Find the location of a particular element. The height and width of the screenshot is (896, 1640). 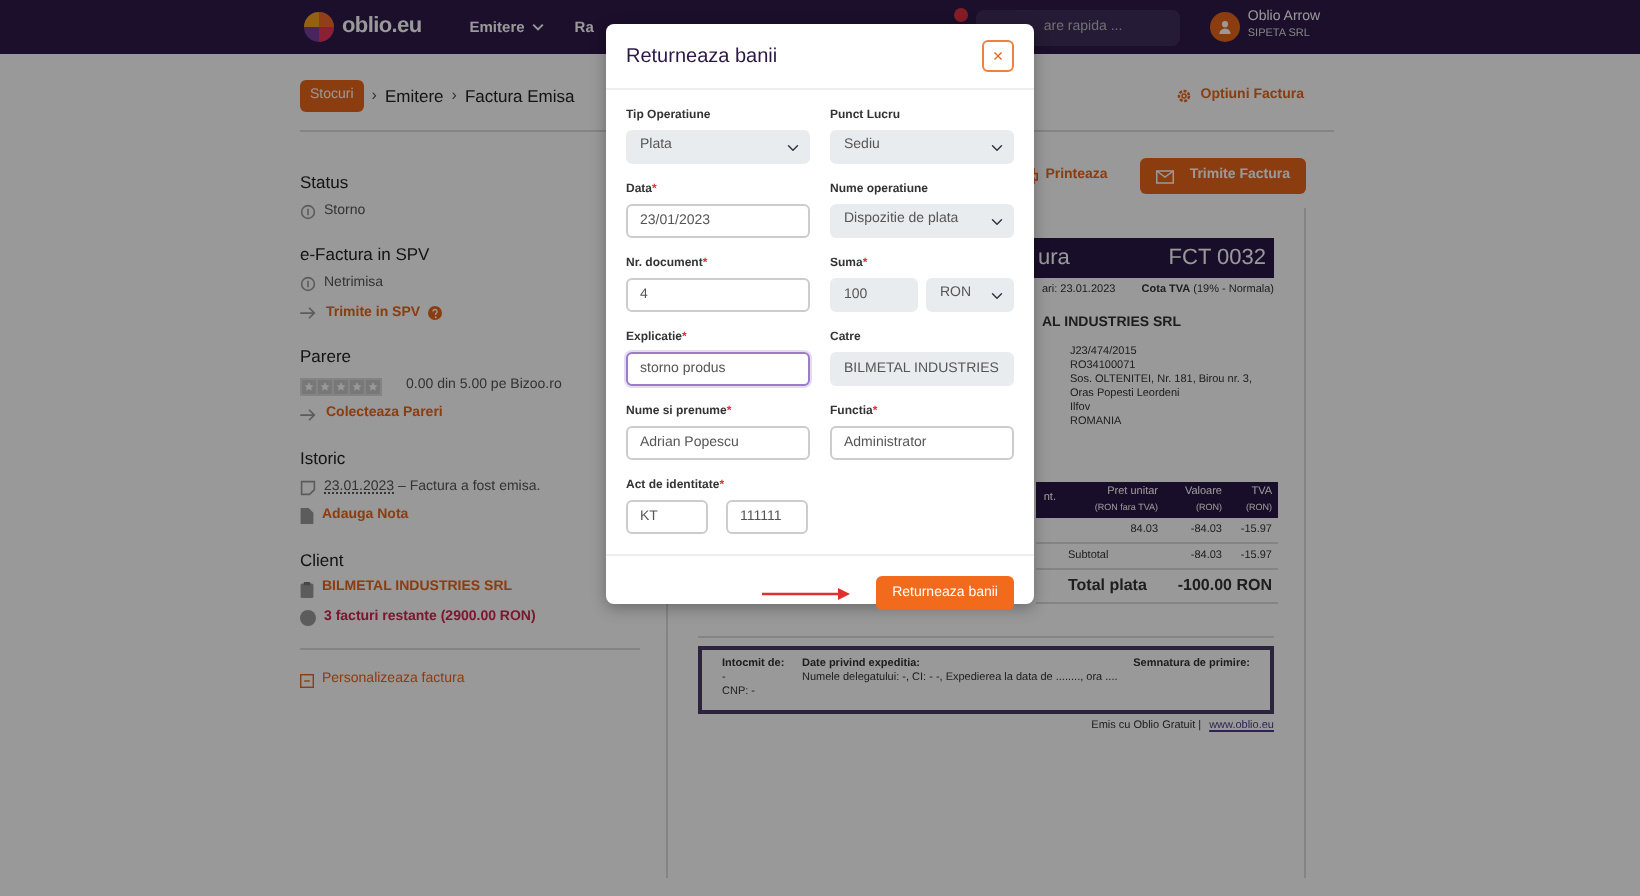

invoice-number: FCT 0032 is located at coordinates (1217, 258).